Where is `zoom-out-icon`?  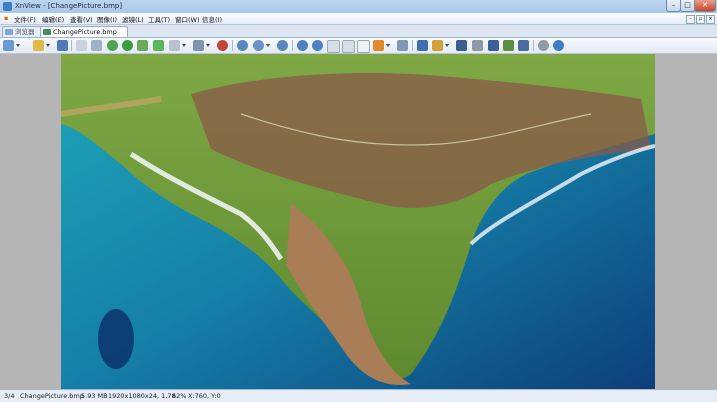 zoom-out-icon is located at coordinates (282, 45).